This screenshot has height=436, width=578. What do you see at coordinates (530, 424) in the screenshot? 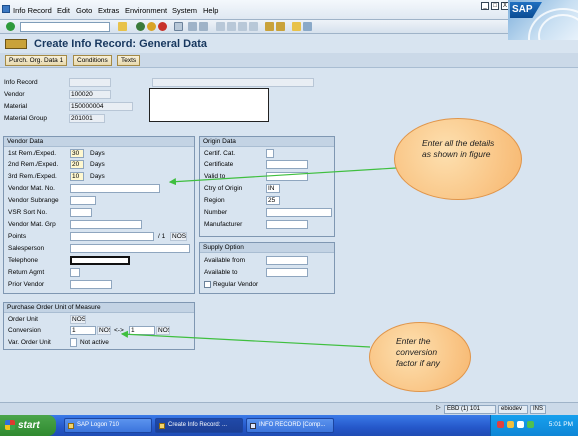
I see `tray-app-icon` at bounding box center [530, 424].